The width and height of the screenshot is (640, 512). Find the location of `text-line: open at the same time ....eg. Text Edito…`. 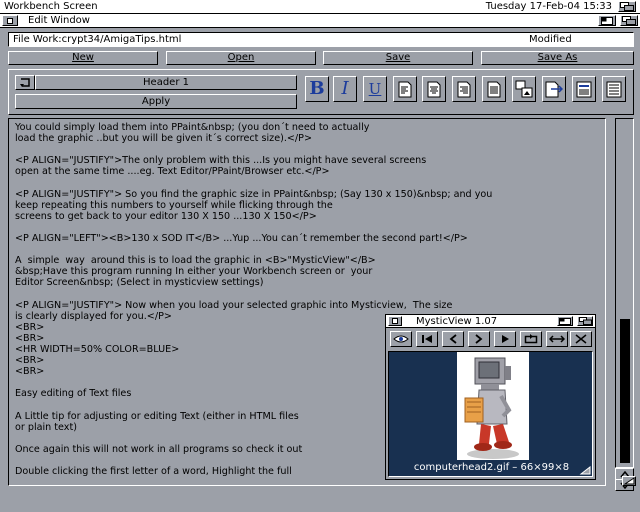

text-line: open at the same time ....eg. Text Edito… is located at coordinates (172, 172).